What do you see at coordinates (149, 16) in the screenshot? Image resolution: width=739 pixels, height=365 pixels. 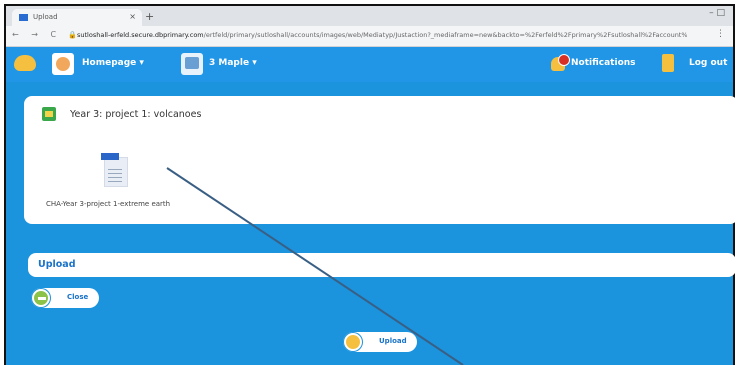 I see `new-tab-button: +` at bounding box center [149, 16].